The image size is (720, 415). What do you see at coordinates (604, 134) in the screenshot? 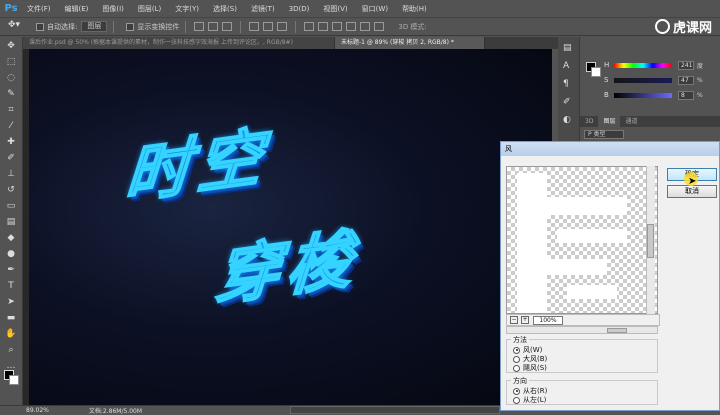
I see `layer-filter-dropdown: P 类型` at bounding box center [604, 134].